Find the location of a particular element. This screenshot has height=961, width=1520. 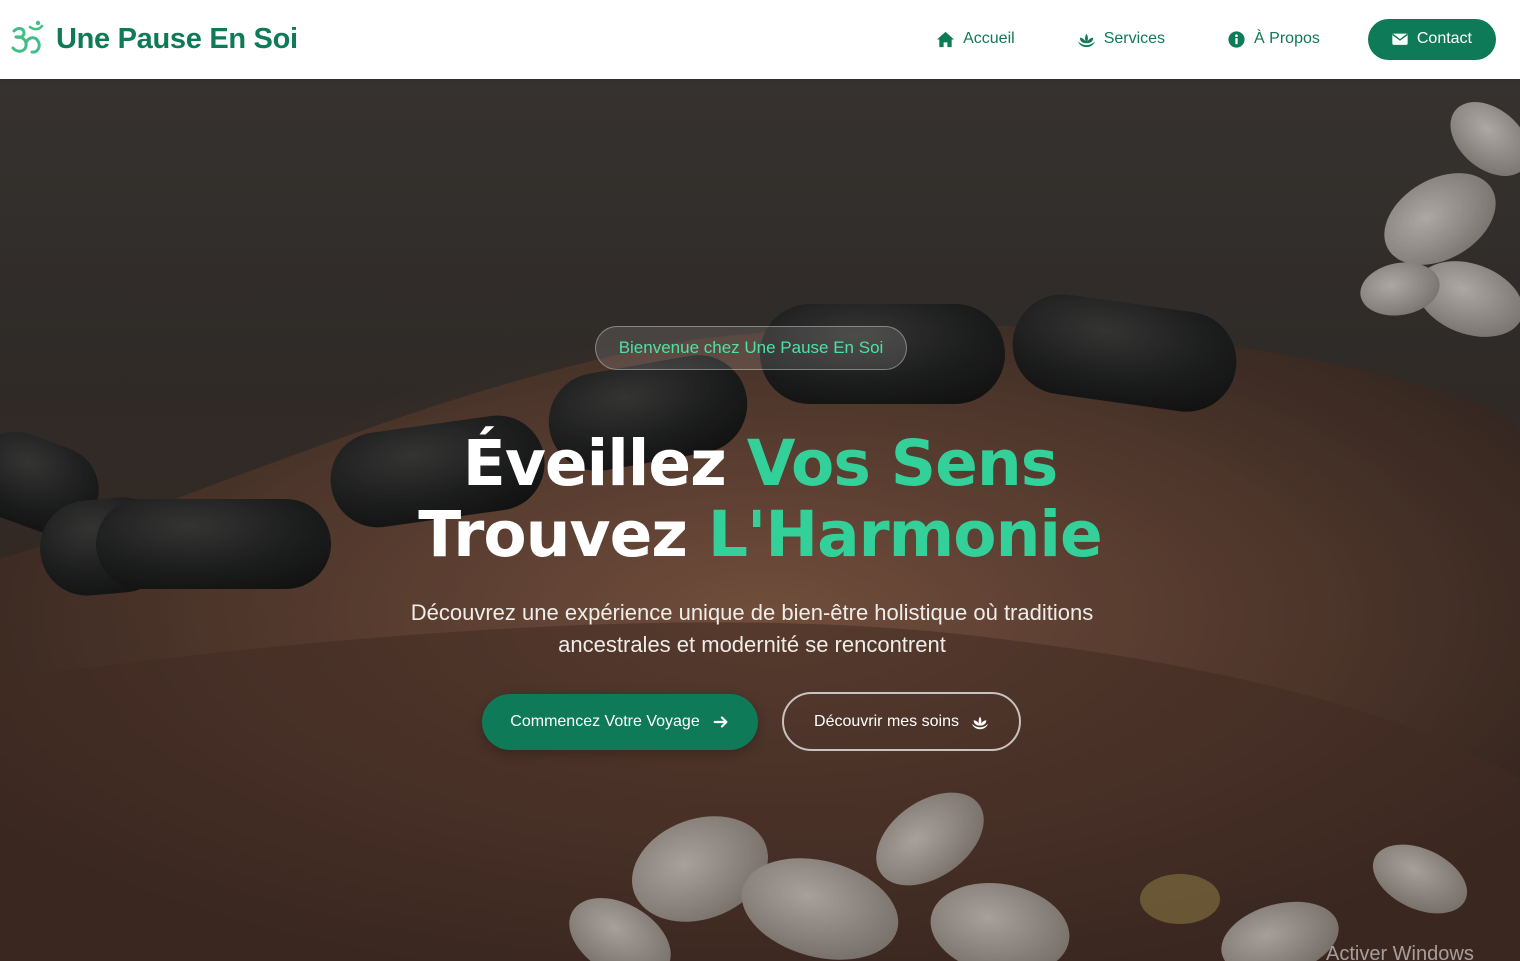

nav-item-accueil: Accueil is located at coordinates (975, 39).